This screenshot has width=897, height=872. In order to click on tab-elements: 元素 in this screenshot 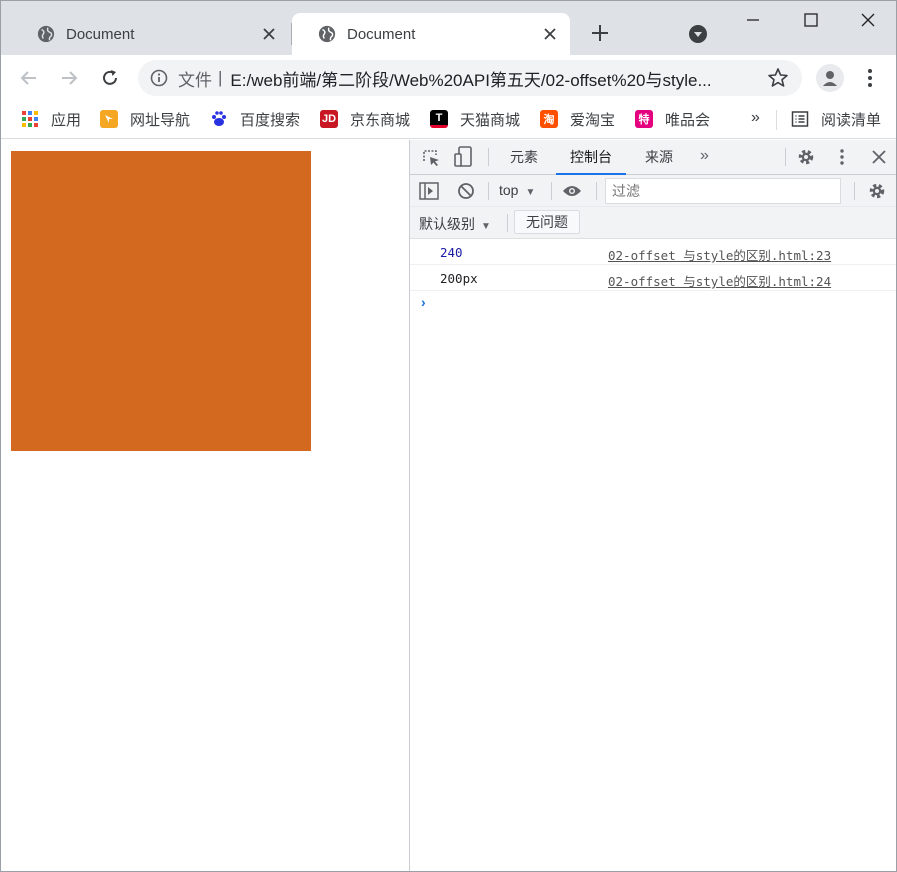, I will do `click(524, 157)`.